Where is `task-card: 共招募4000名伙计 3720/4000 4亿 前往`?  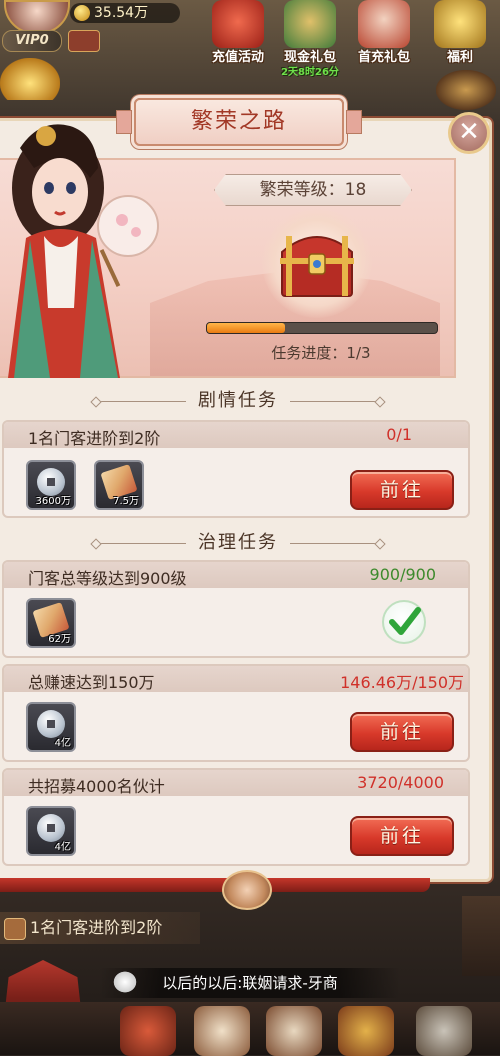 task-card: 共招募4000名伙计 3720/4000 4亿 前往 is located at coordinates (236, 817).